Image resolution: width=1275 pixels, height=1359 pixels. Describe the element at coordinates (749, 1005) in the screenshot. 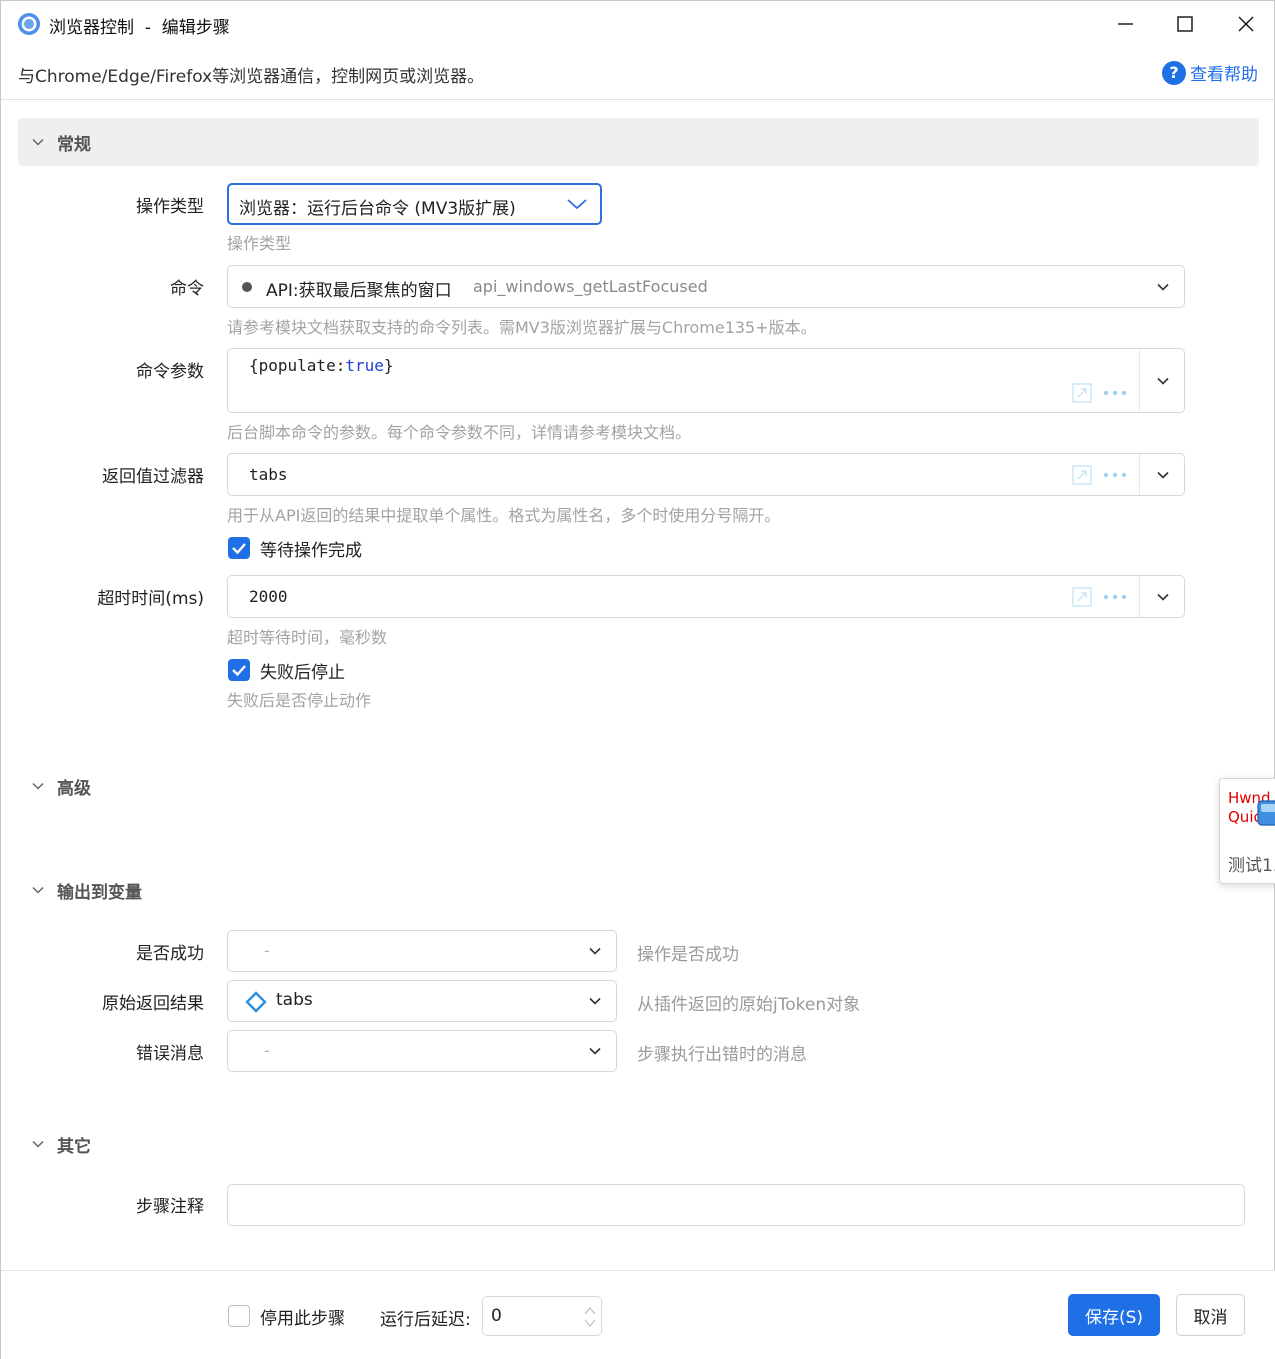

I see `output-raw-hint: 从插件返回的原始jToken对象` at that location.